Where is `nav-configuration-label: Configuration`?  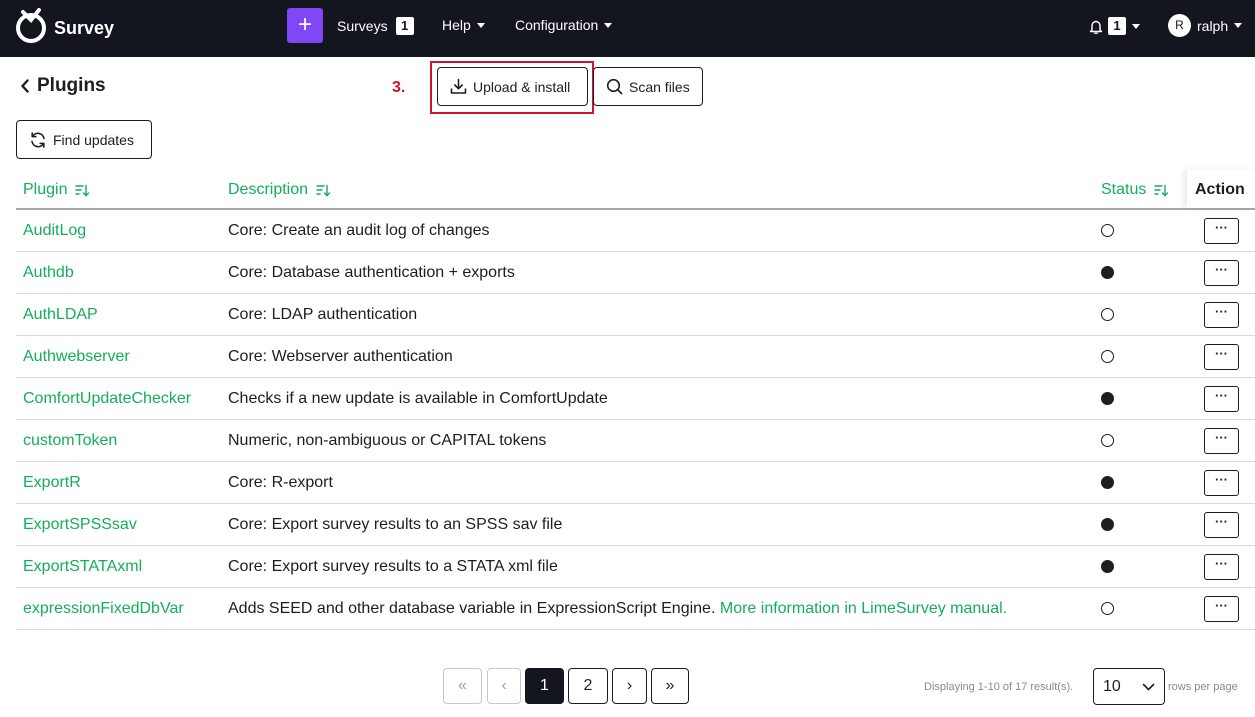
nav-configuration-label: Configuration is located at coordinates (557, 25).